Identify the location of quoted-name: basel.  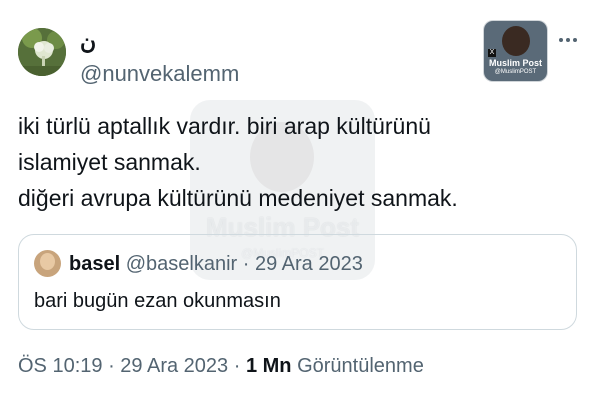
(95, 264).